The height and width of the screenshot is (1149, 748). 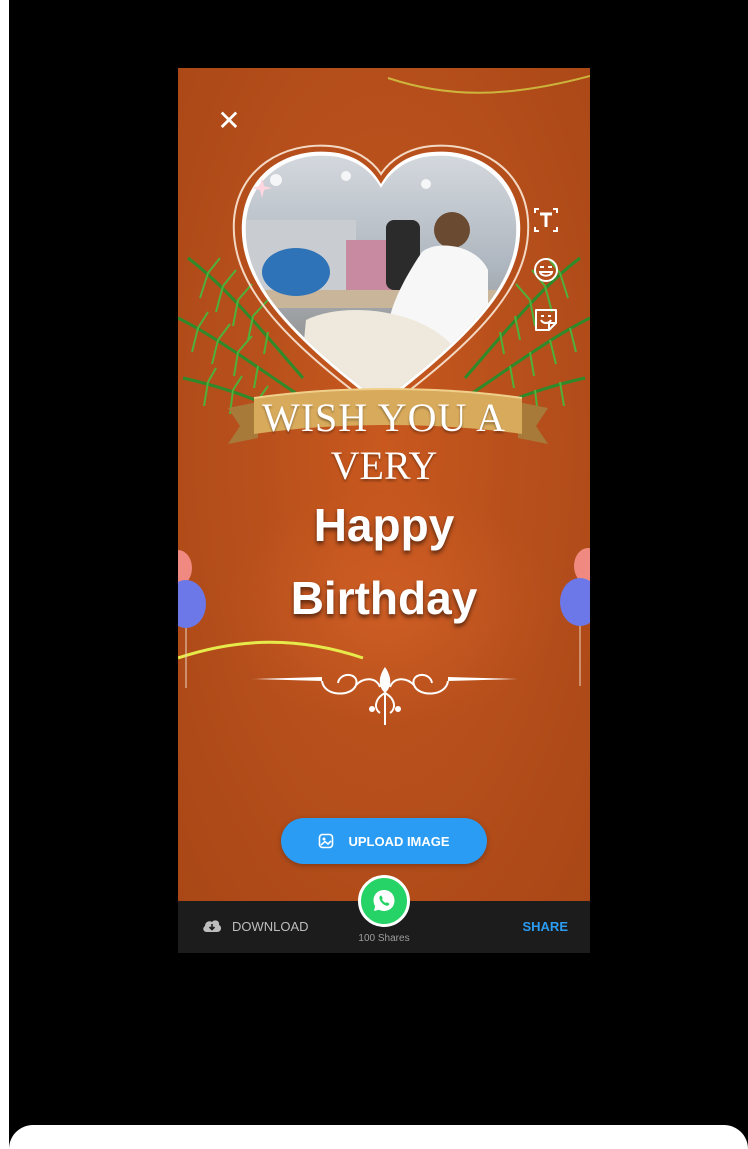 What do you see at coordinates (229, 121) in the screenshot?
I see `close-button: ✕` at bounding box center [229, 121].